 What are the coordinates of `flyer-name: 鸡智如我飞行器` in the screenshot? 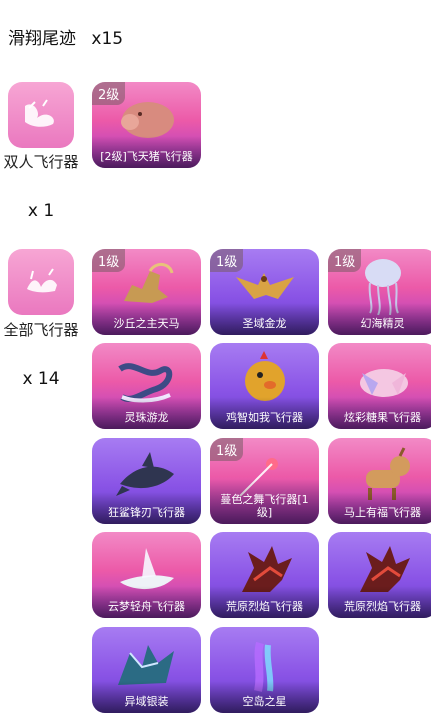 It's located at (264, 413).